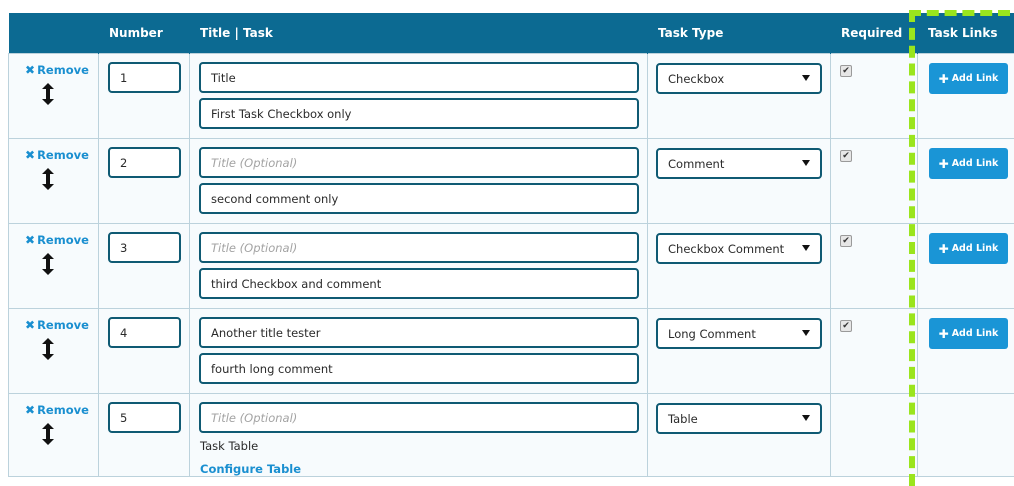  What do you see at coordinates (739, 163) in the screenshot?
I see `task-type-select: Comment` at bounding box center [739, 163].